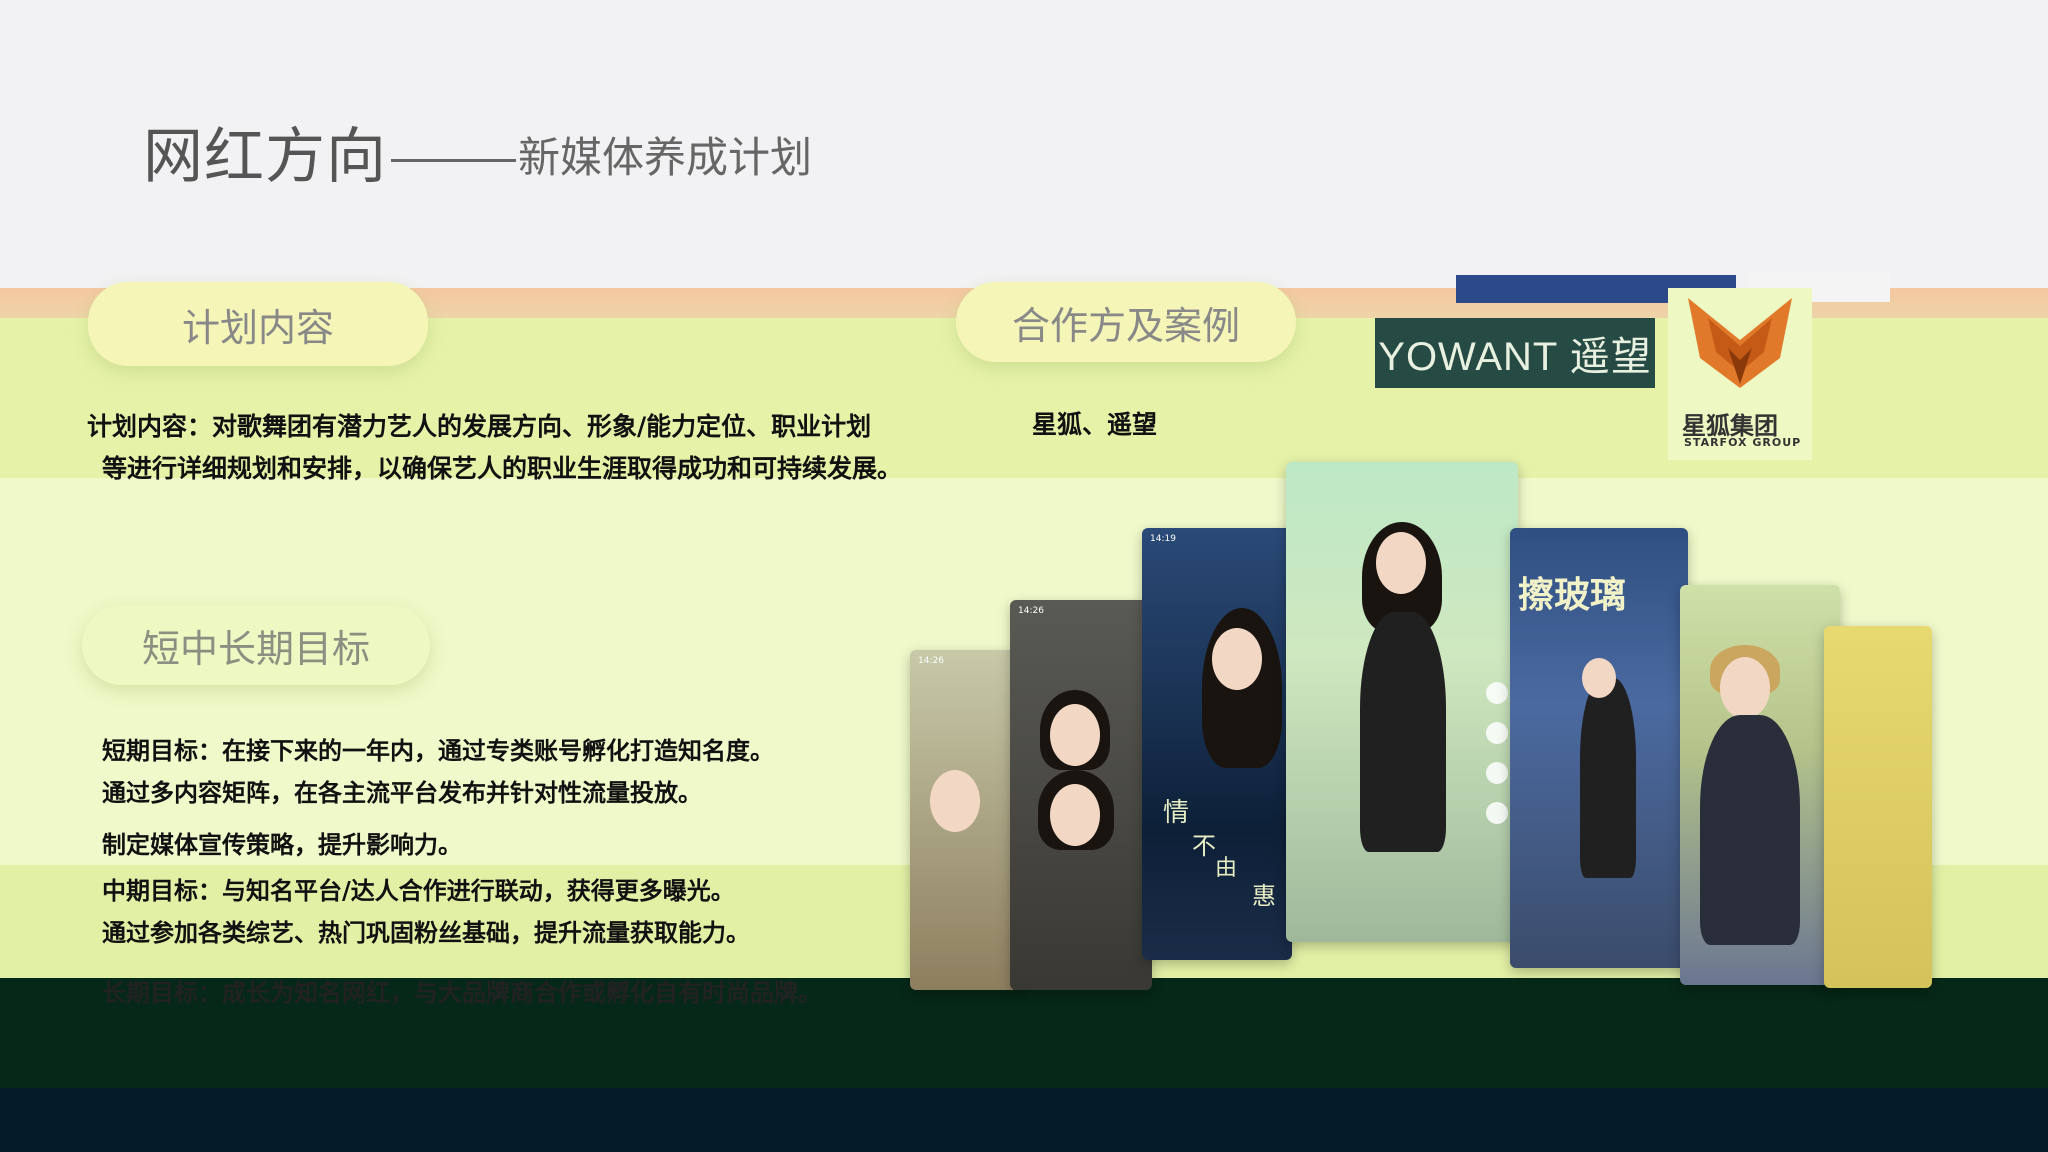  Describe the element at coordinates (1126, 322) in the screenshot. I see `section-cooperation-title: 合作方及案例` at that location.